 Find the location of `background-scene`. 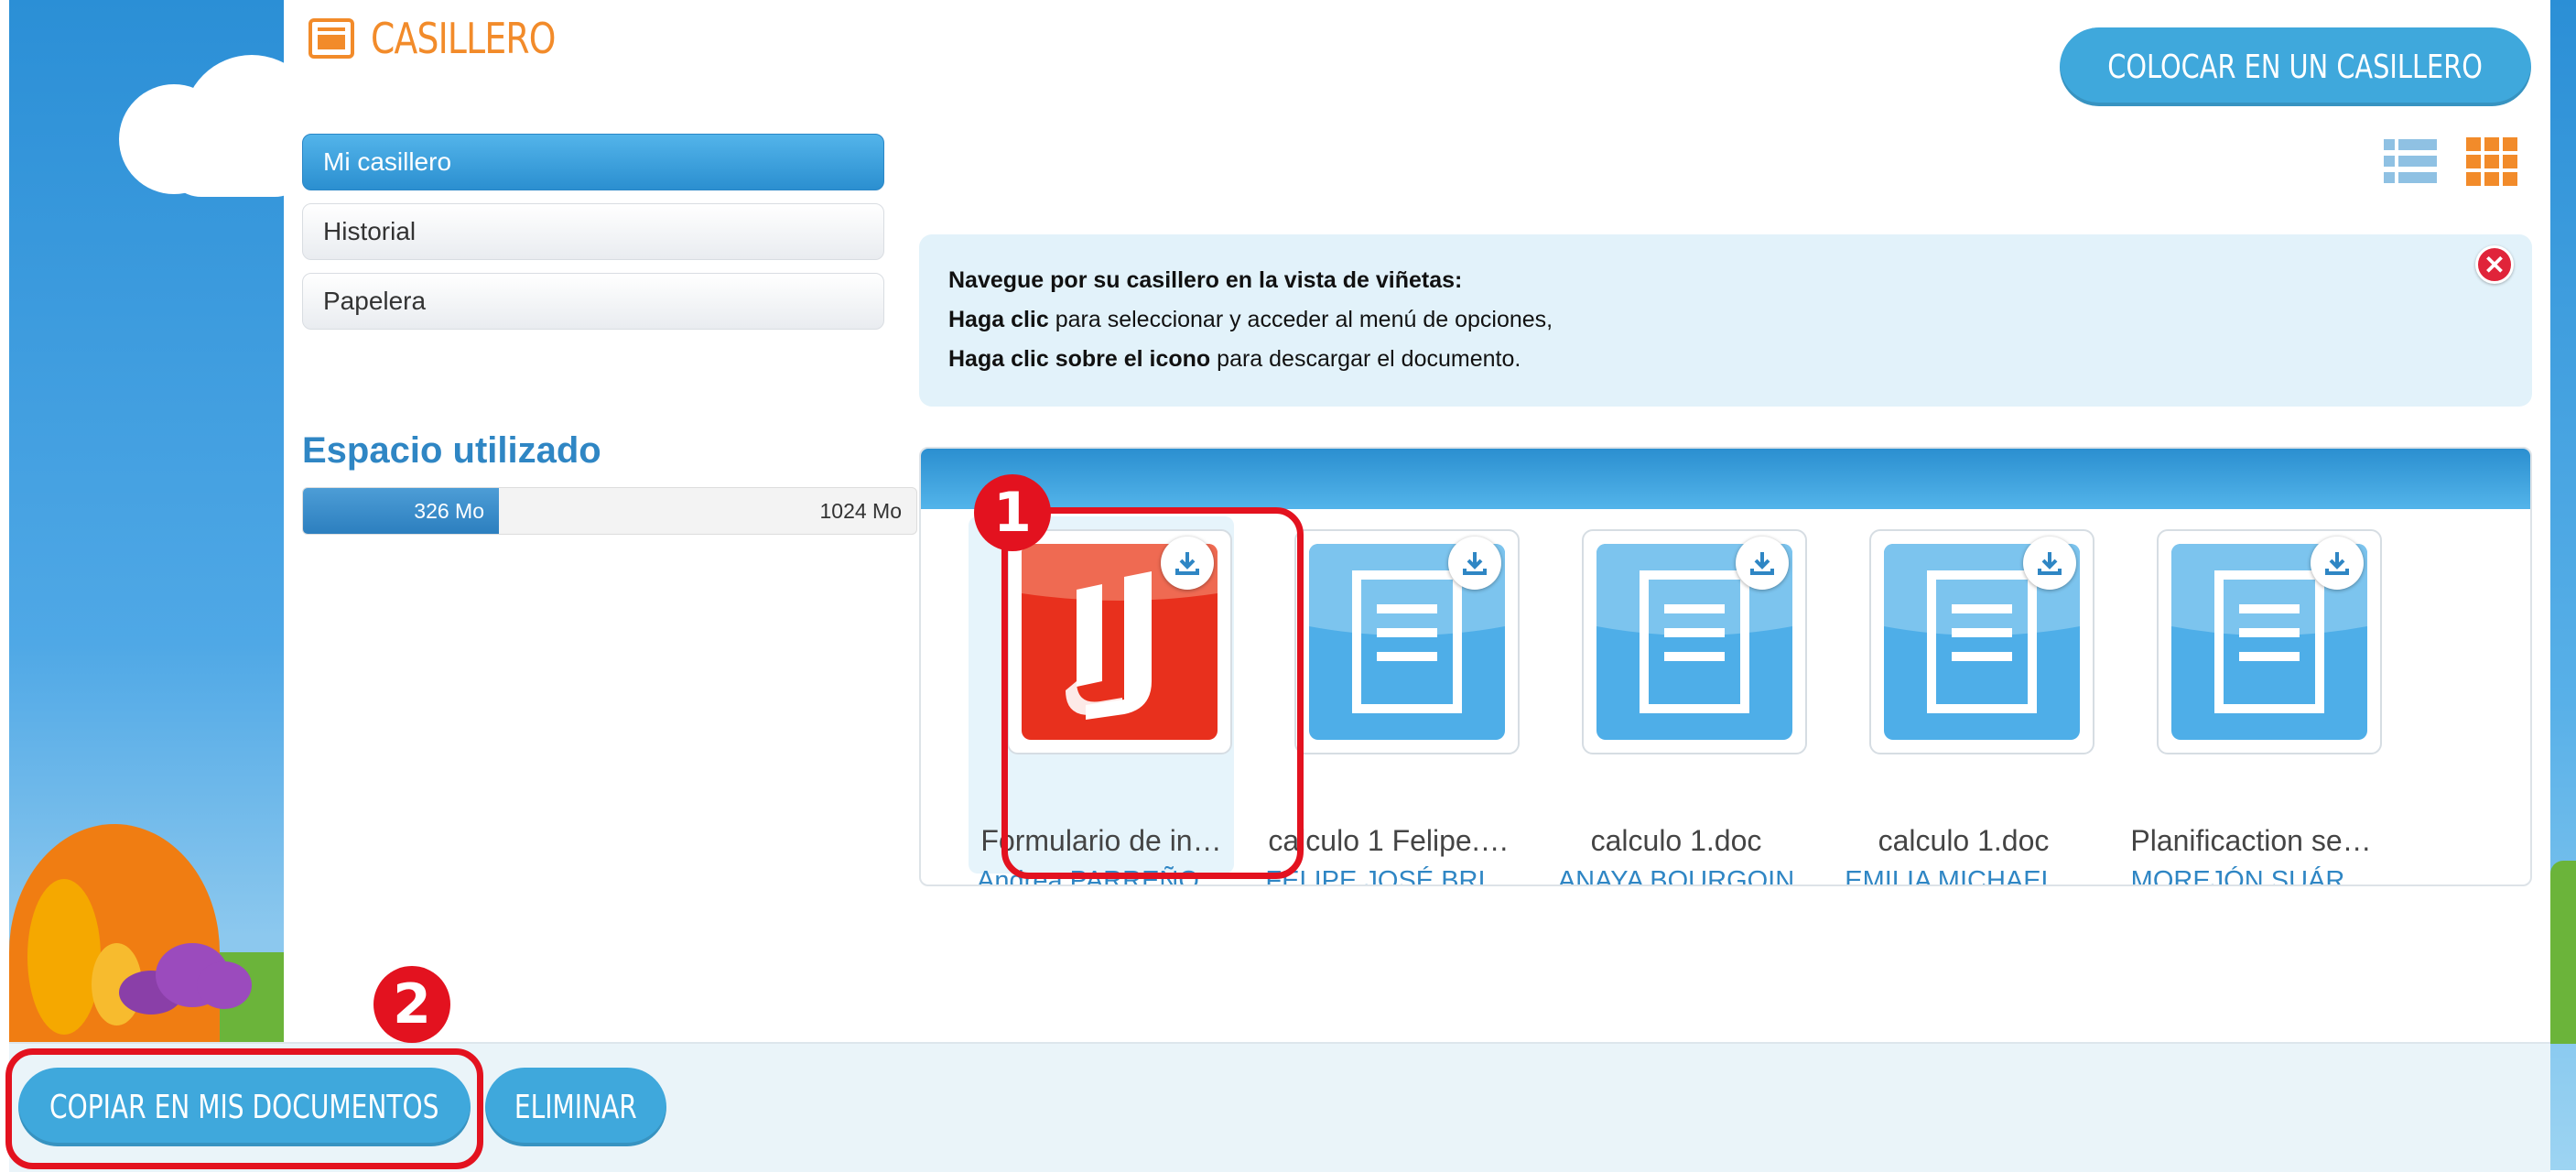

background-scene is located at coordinates (142, 585).